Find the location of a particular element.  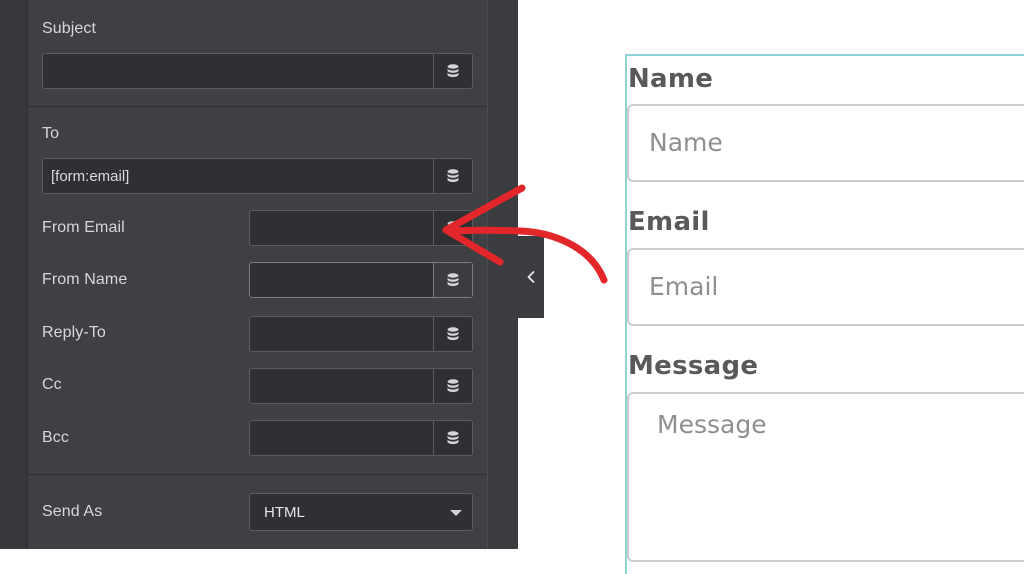

cc-label: Cc is located at coordinates (52, 384).